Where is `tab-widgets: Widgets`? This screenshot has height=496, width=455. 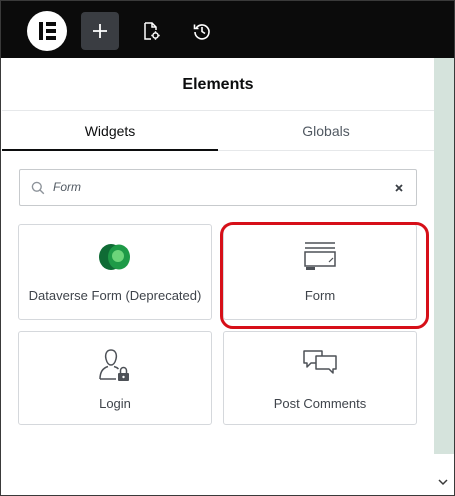
tab-widgets: Widgets is located at coordinates (110, 131).